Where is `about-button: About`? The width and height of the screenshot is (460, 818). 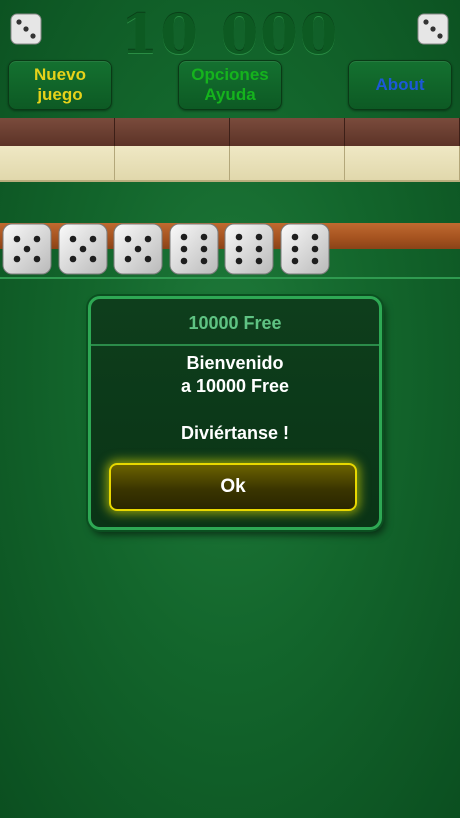
about-button: About is located at coordinates (400, 85).